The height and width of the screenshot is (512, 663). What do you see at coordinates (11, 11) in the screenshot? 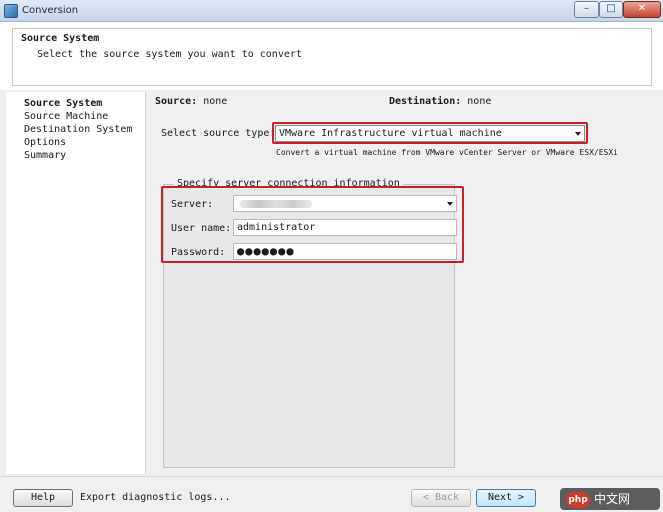
I see `app-icon` at bounding box center [11, 11].